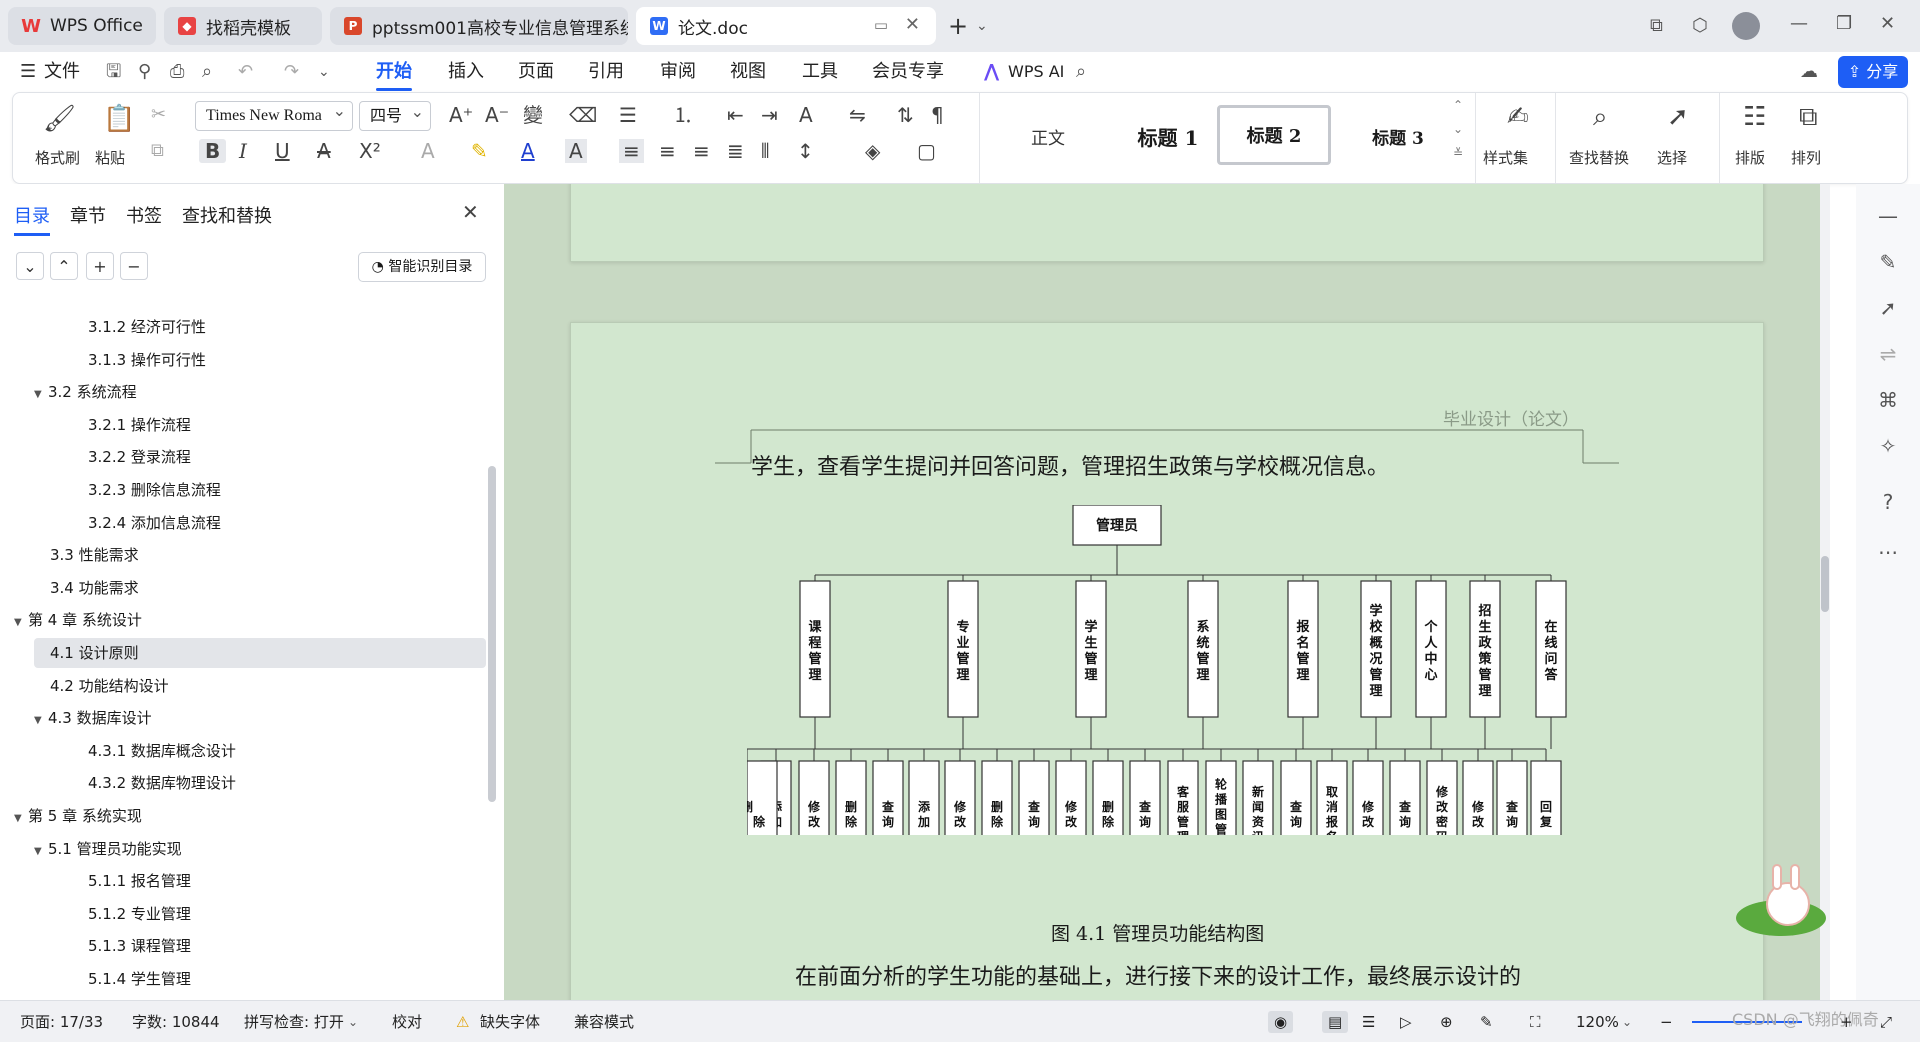 The height and width of the screenshot is (1042, 1920). What do you see at coordinates (28, 72) in the screenshot?
I see `hamburger-icon: ☰` at bounding box center [28, 72].